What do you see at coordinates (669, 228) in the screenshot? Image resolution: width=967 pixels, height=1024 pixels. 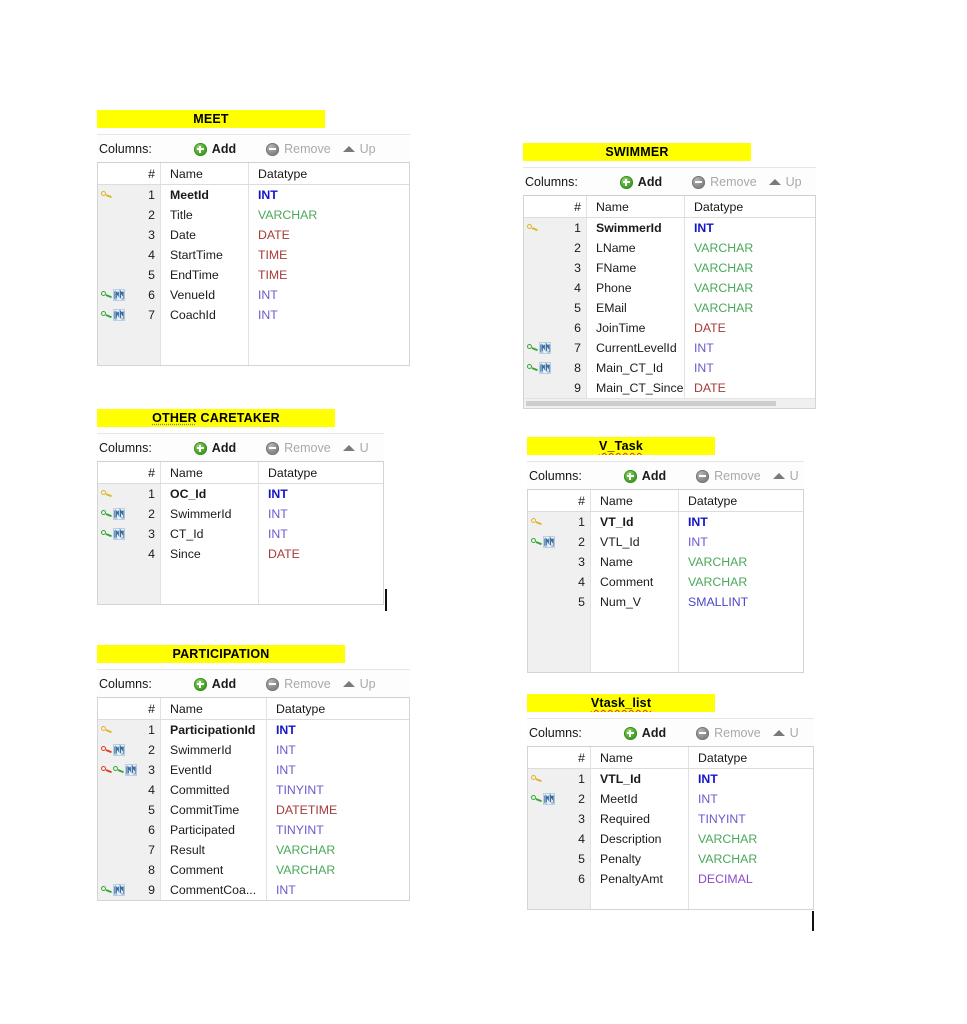 I see `column-row: 1 SwimmerId INT` at bounding box center [669, 228].